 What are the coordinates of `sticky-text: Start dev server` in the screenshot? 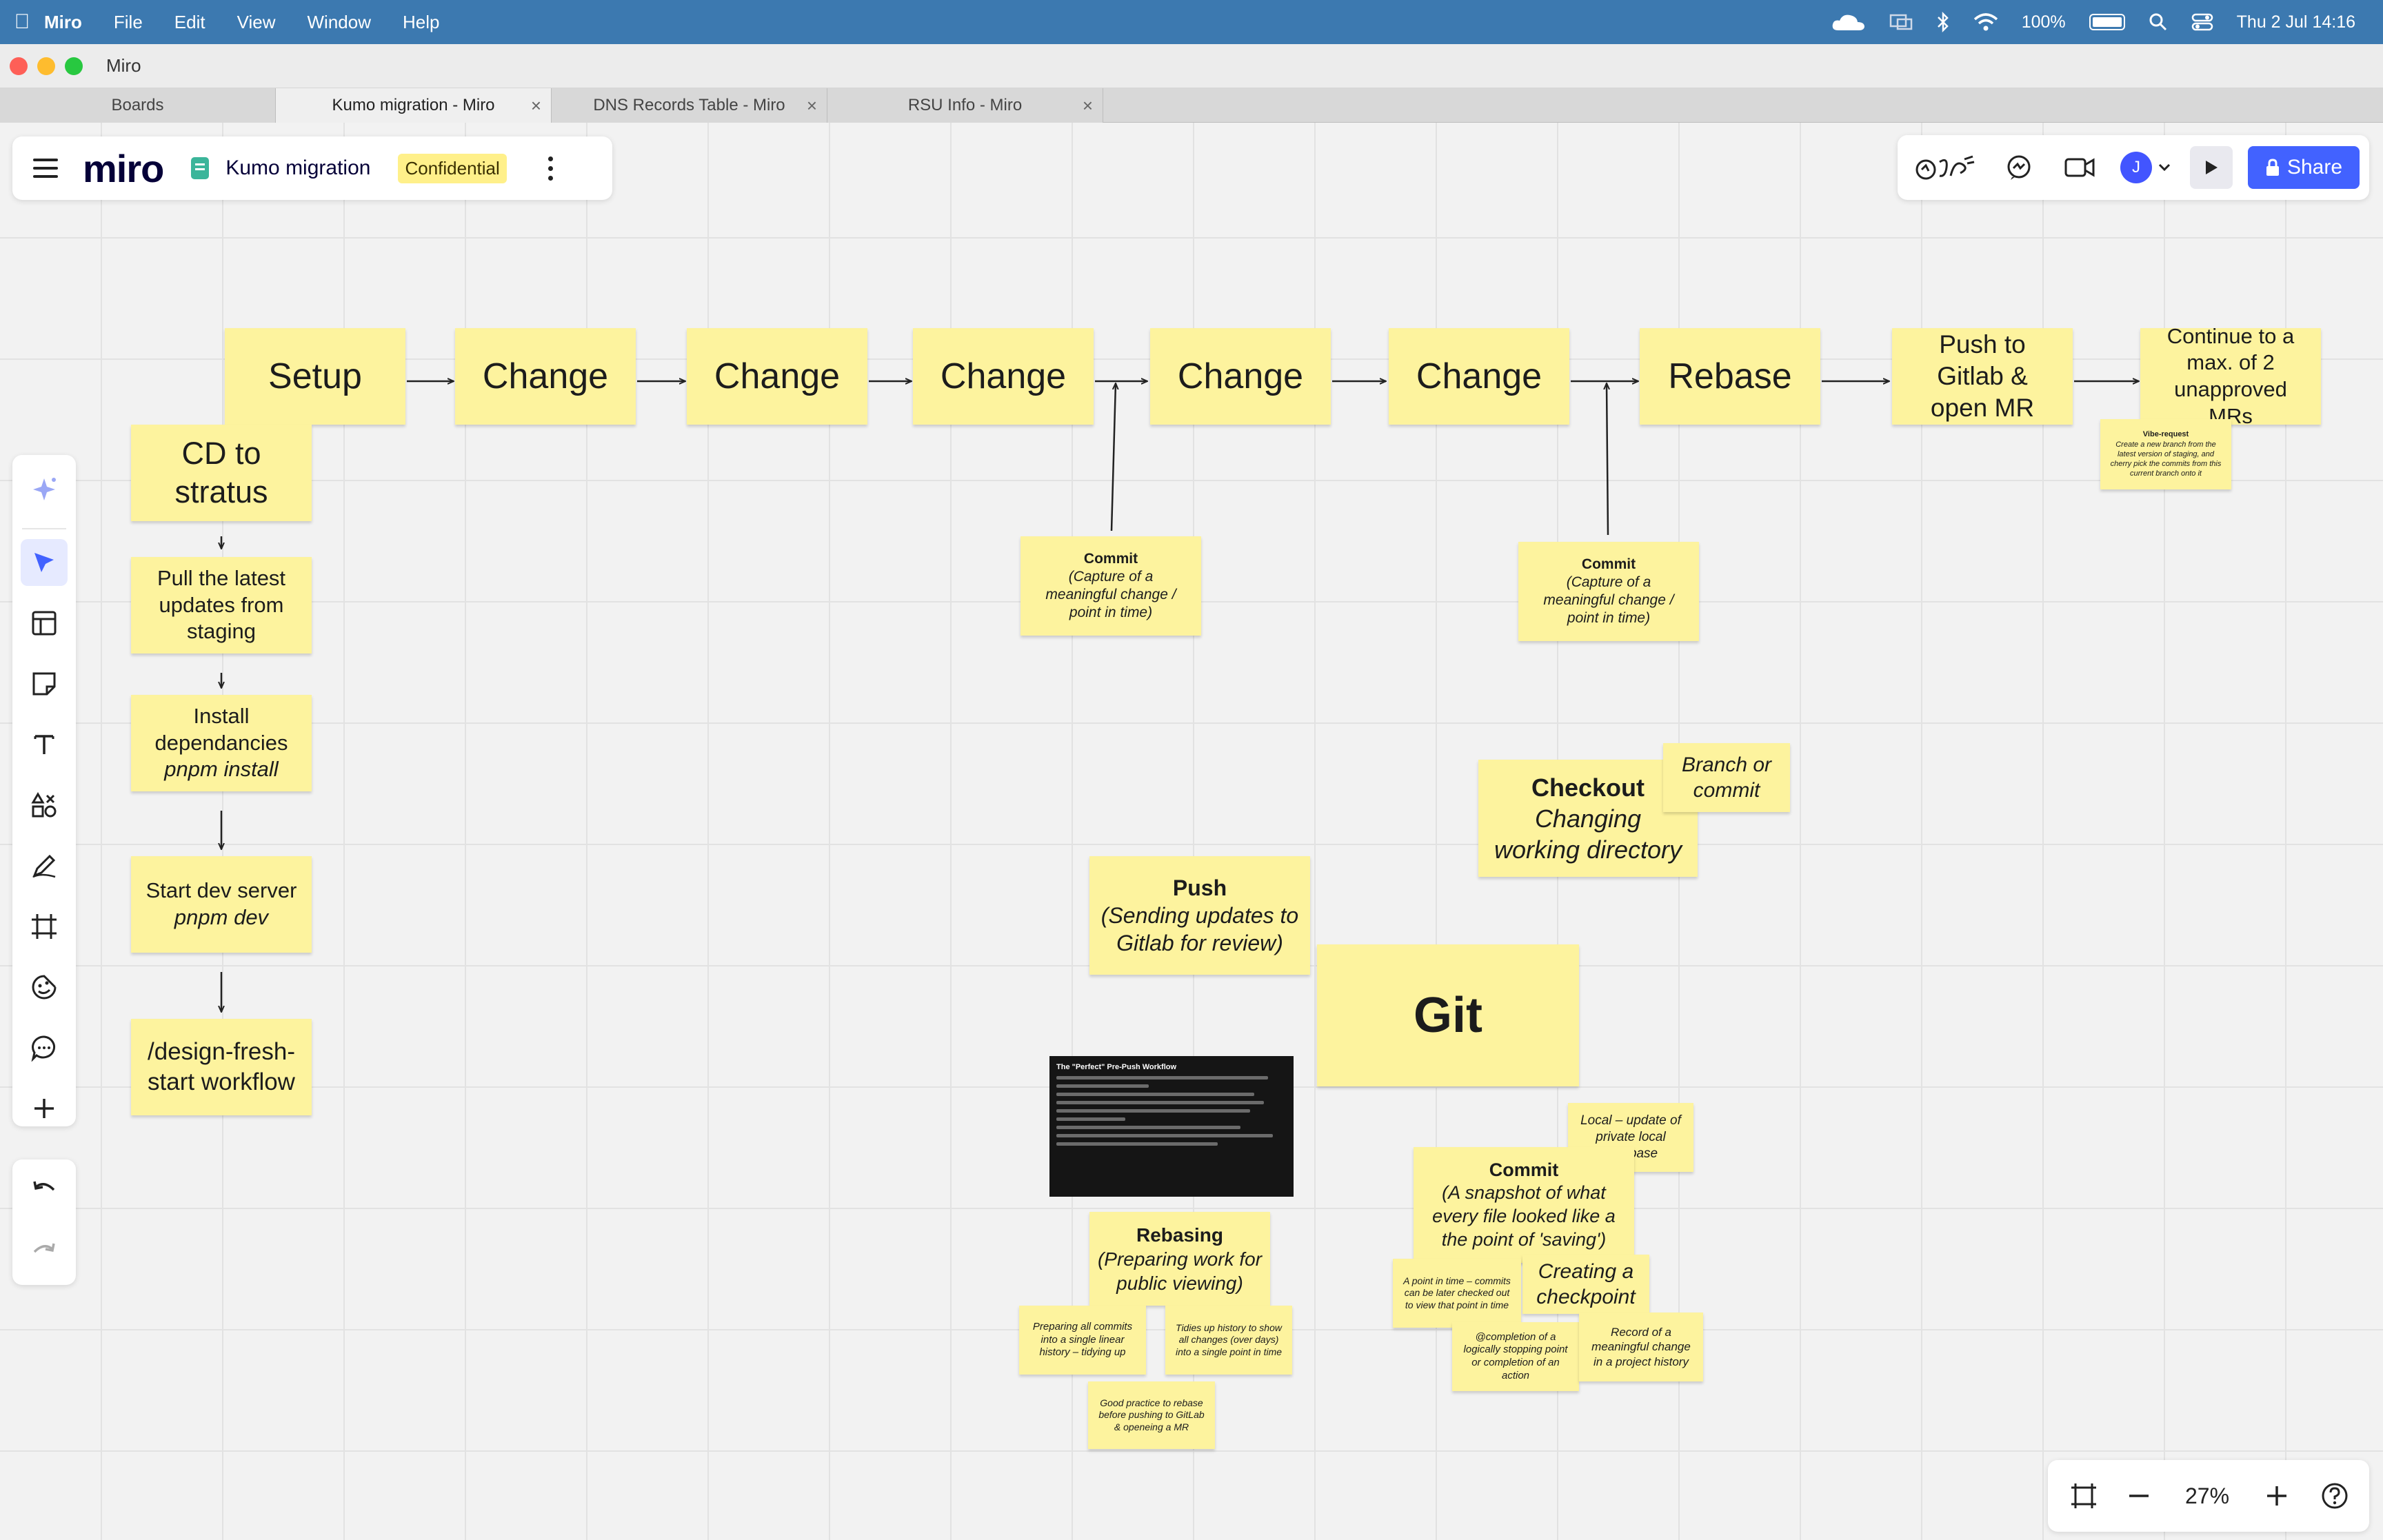 It's located at (221, 891).